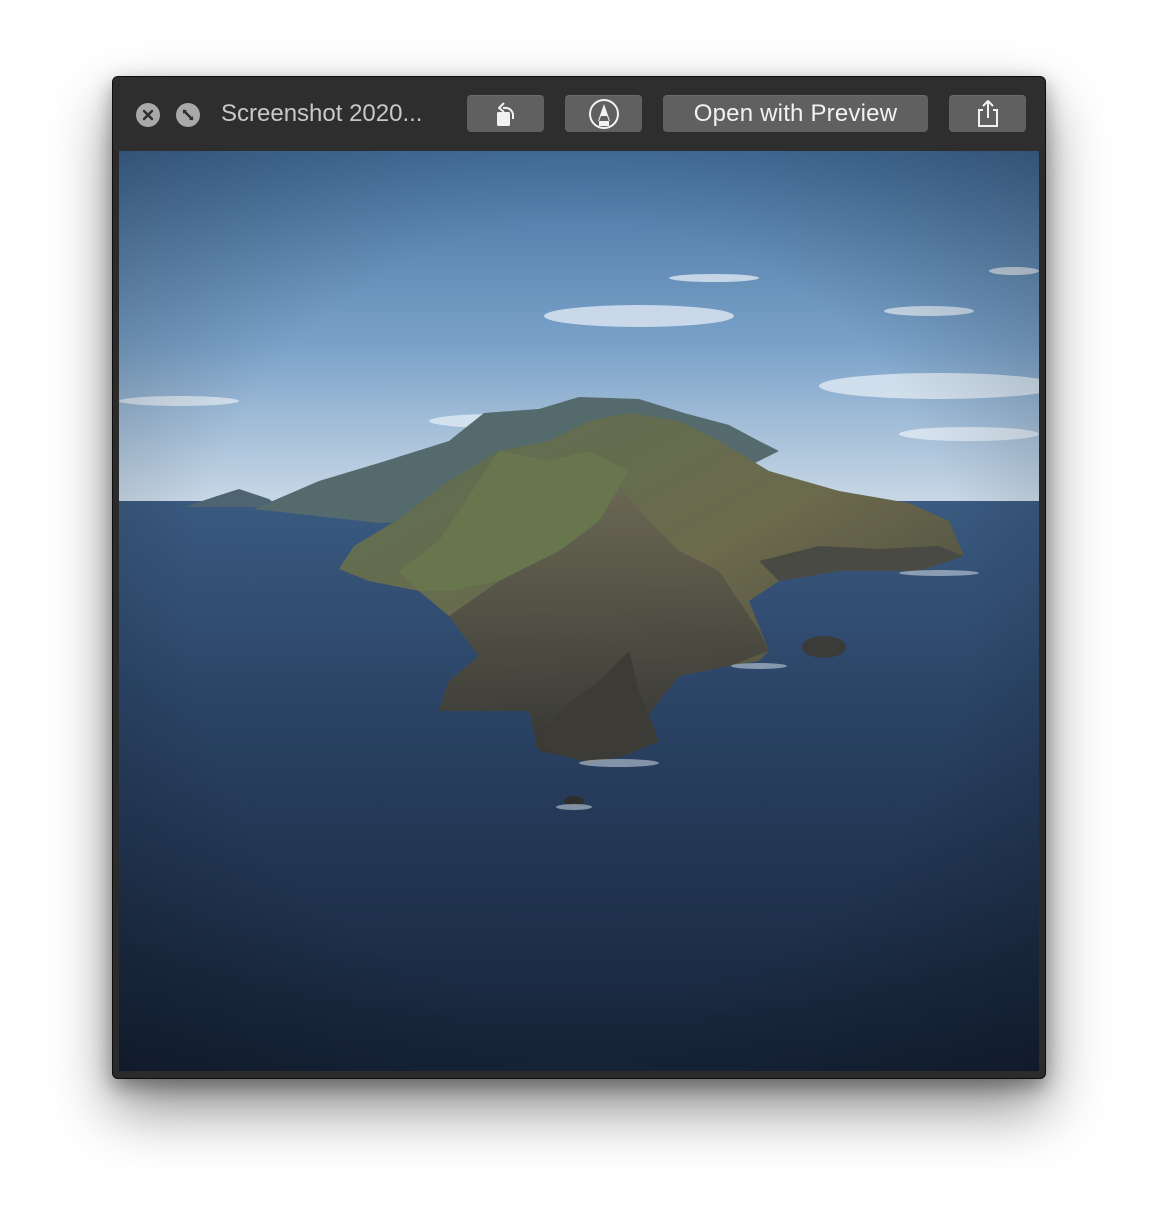 This screenshot has width=1156, height=1226. I want to click on fullscreen-icon, so click(188, 115).